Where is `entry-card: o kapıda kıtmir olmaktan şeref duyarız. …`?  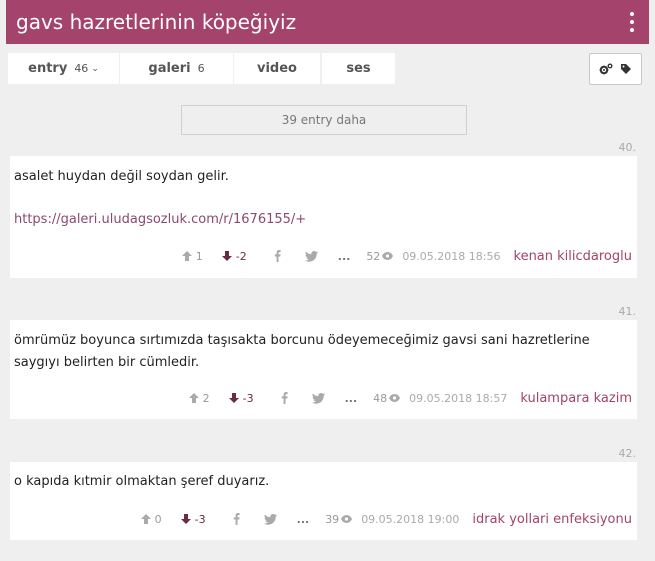
entry-card: o kapıda kıtmir olmaktan şeref duyarız. … is located at coordinates (323, 501).